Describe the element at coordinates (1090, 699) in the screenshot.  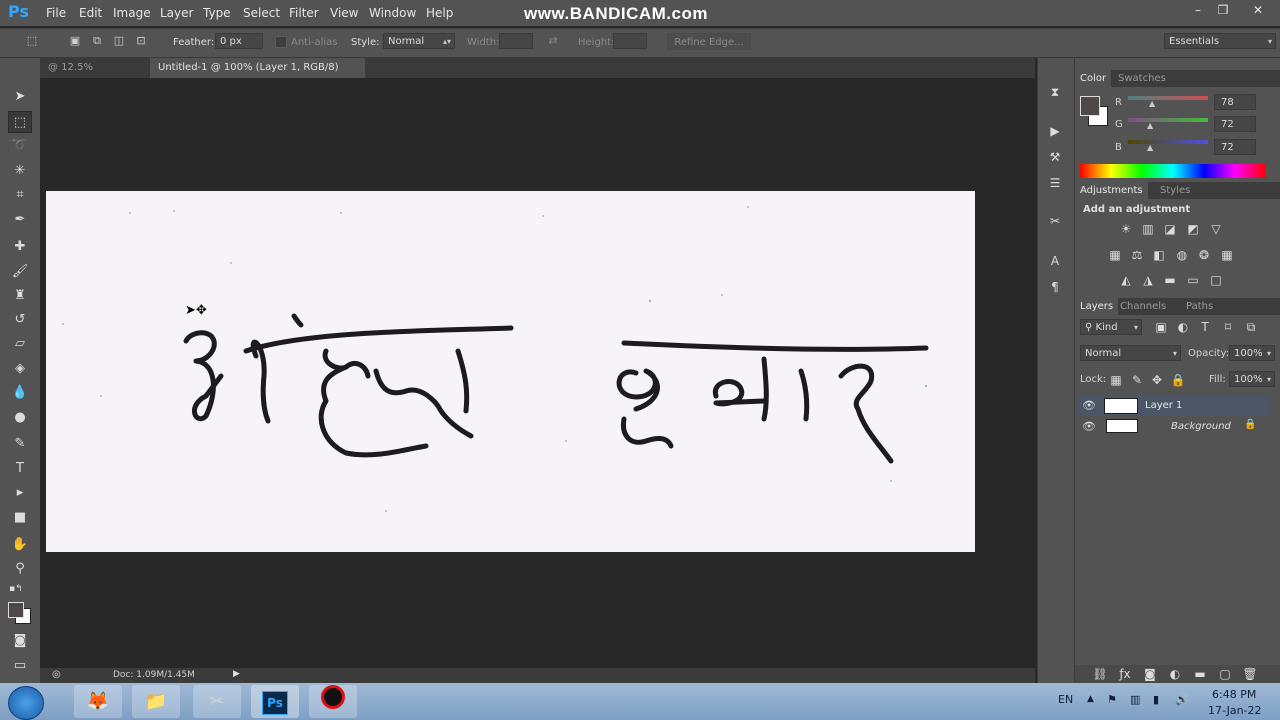
I see `show-hidden-icons-icon: ▲` at that location.